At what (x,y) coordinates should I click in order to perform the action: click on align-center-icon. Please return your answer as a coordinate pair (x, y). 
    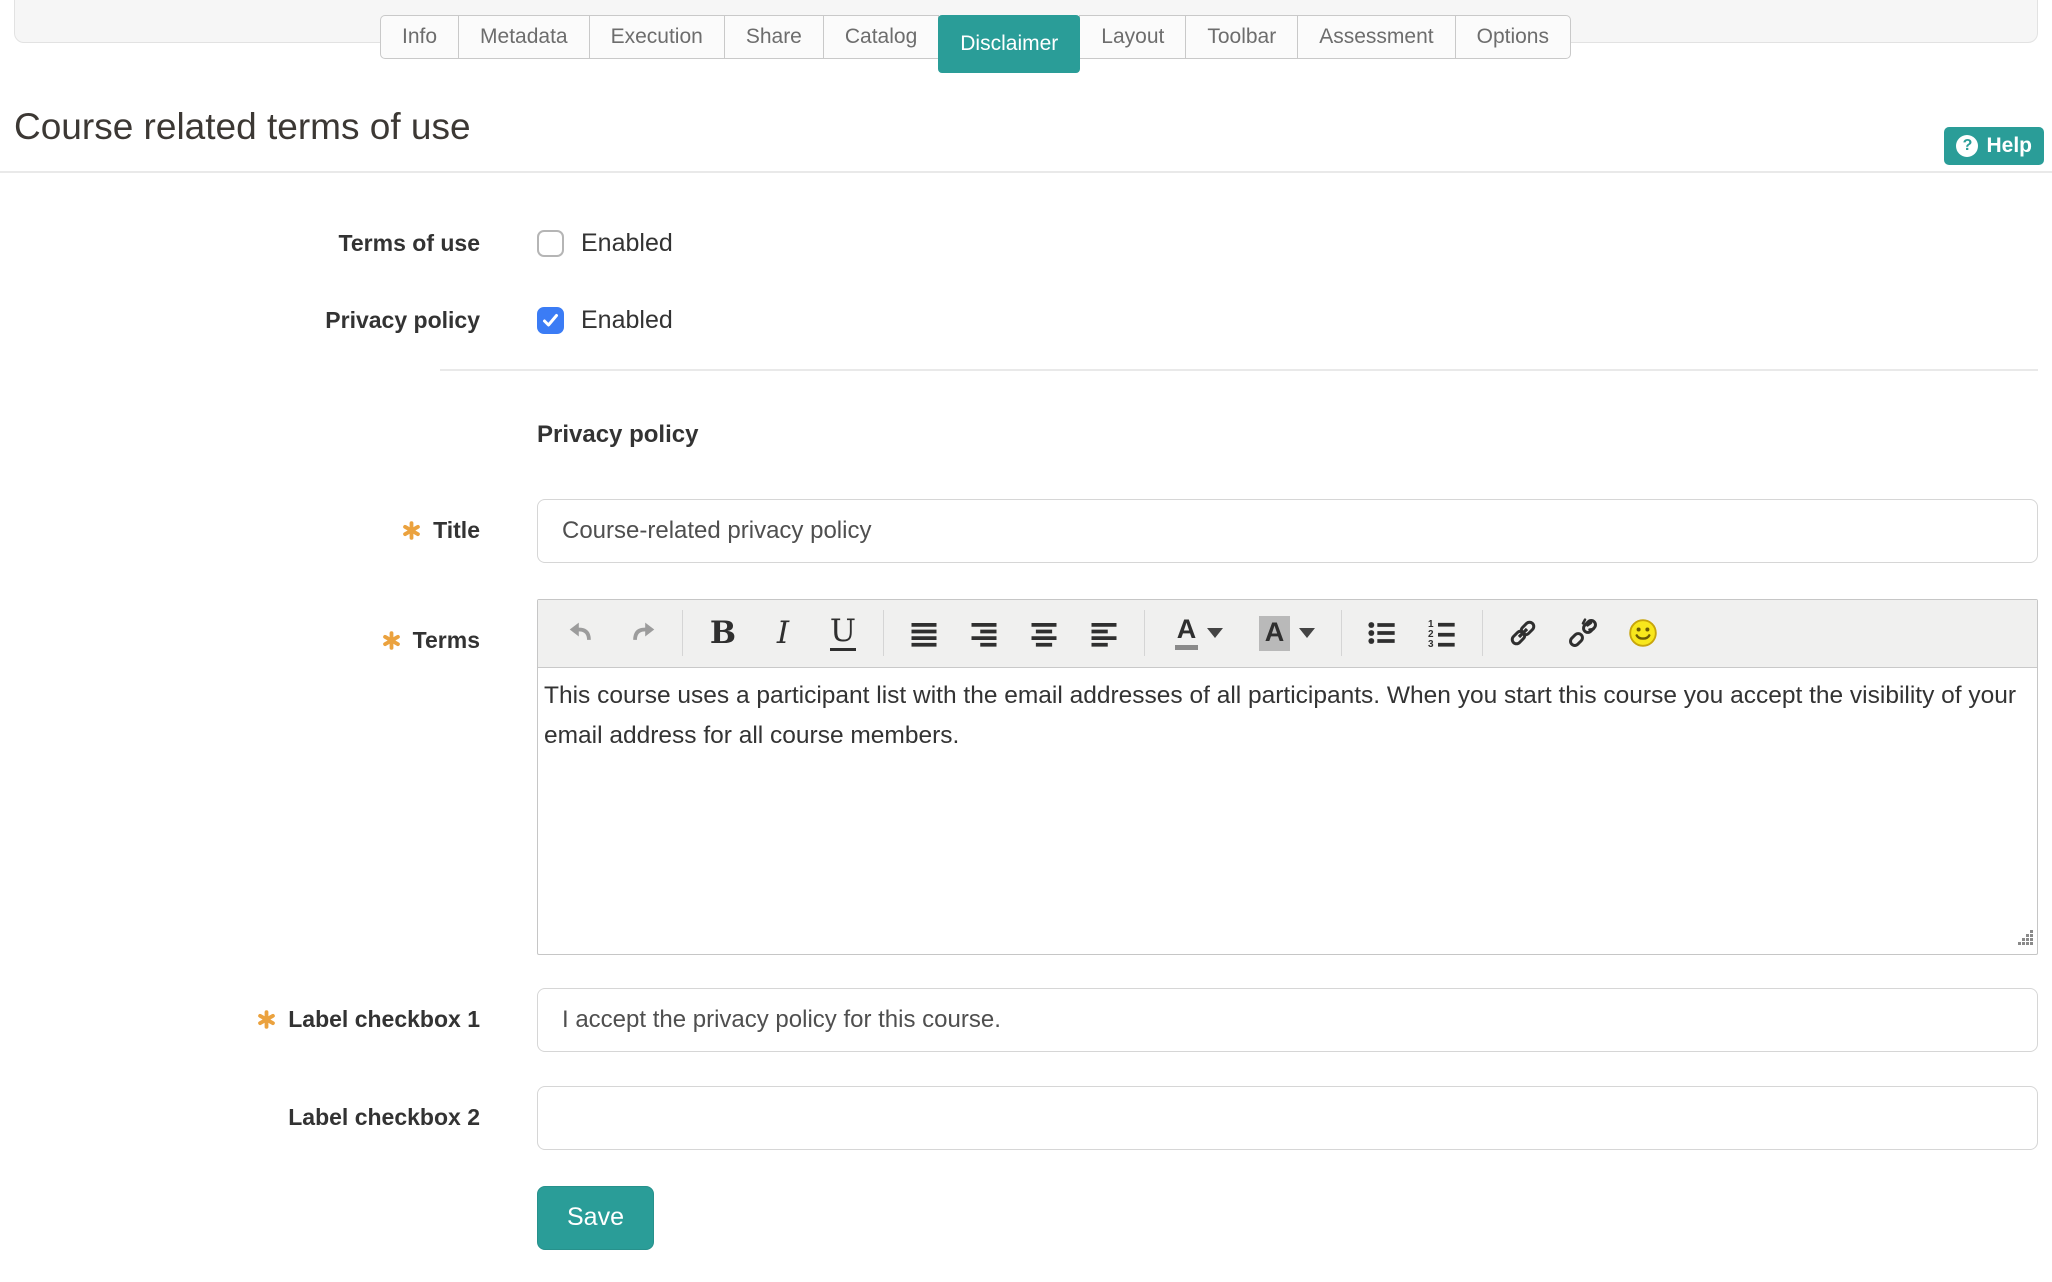
    Looking at the image, I should click on (1044, 633).